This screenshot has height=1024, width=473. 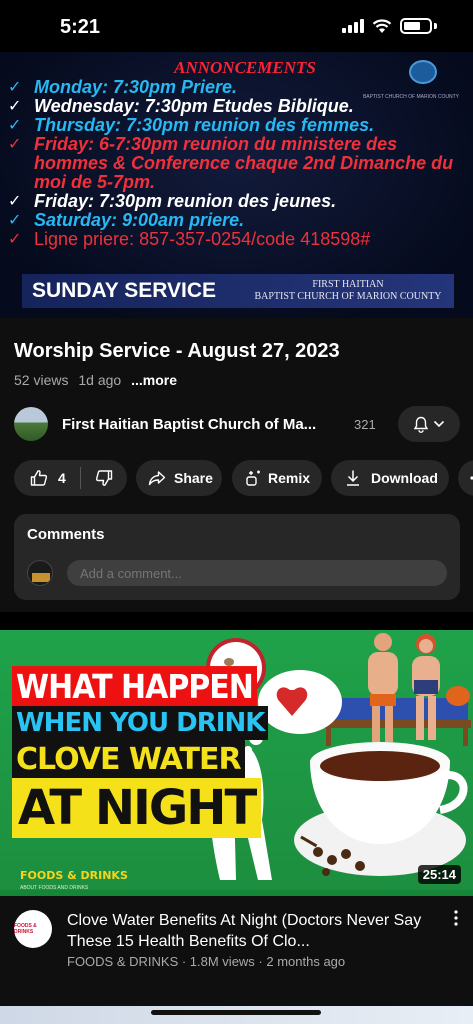 What do you see at coordinates (289, 478) in the screenshot?
I see `remix-label: Remix` at bounding box center [289, 478].